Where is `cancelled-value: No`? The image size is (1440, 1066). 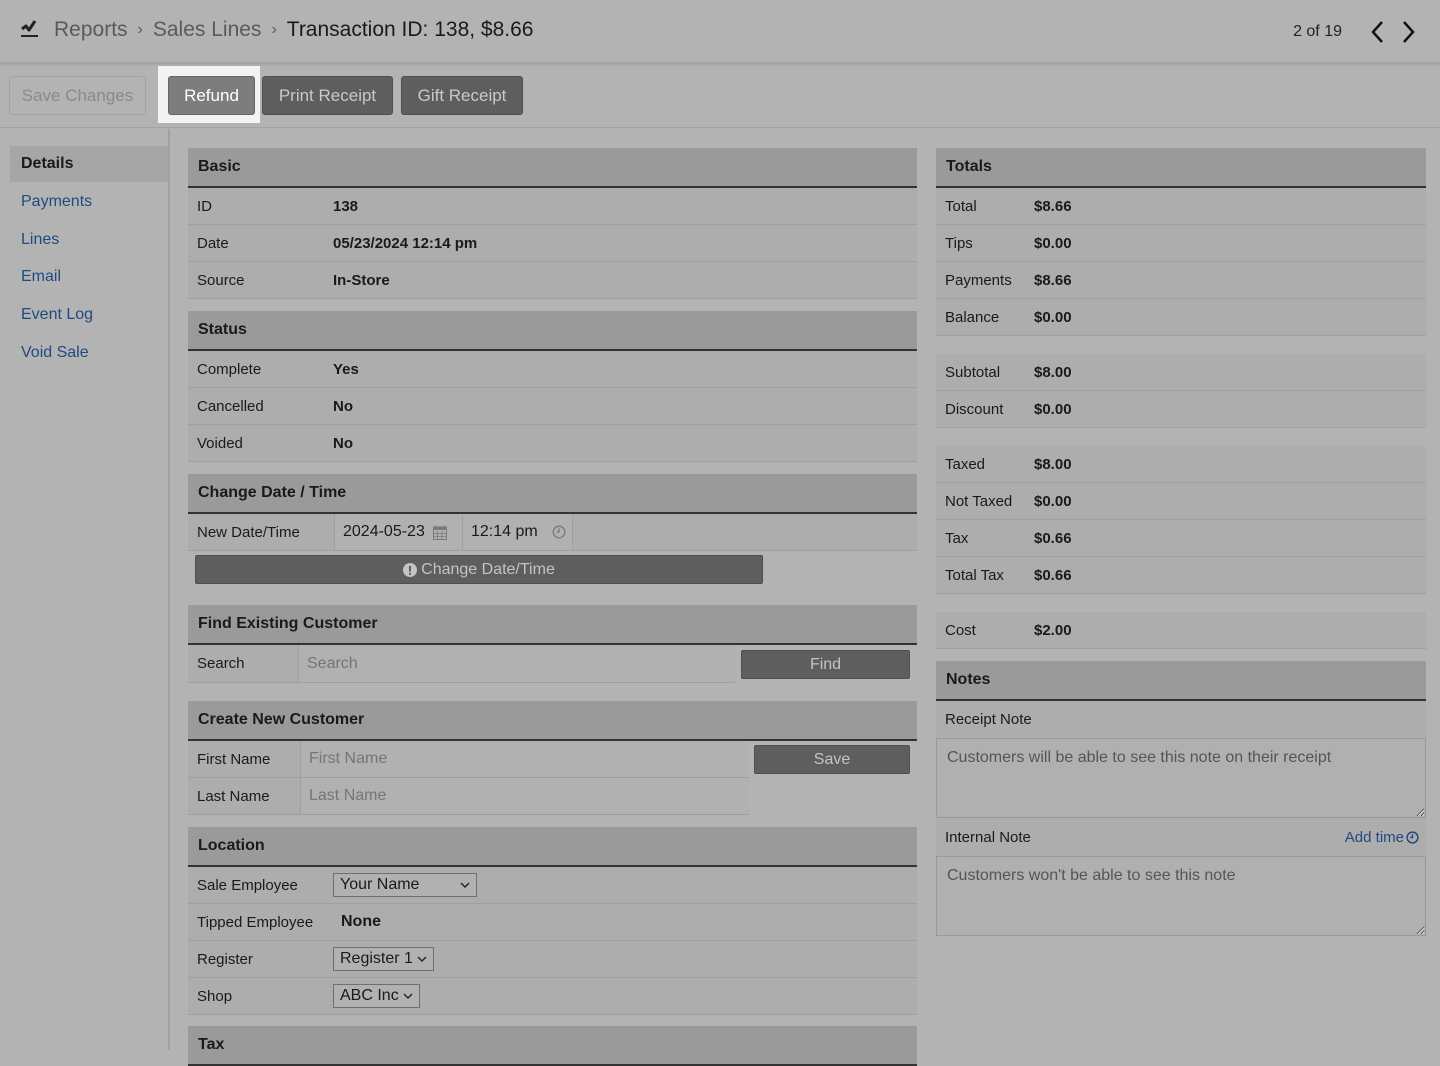 cancelled-value: No is located at coordinates (343, 406).